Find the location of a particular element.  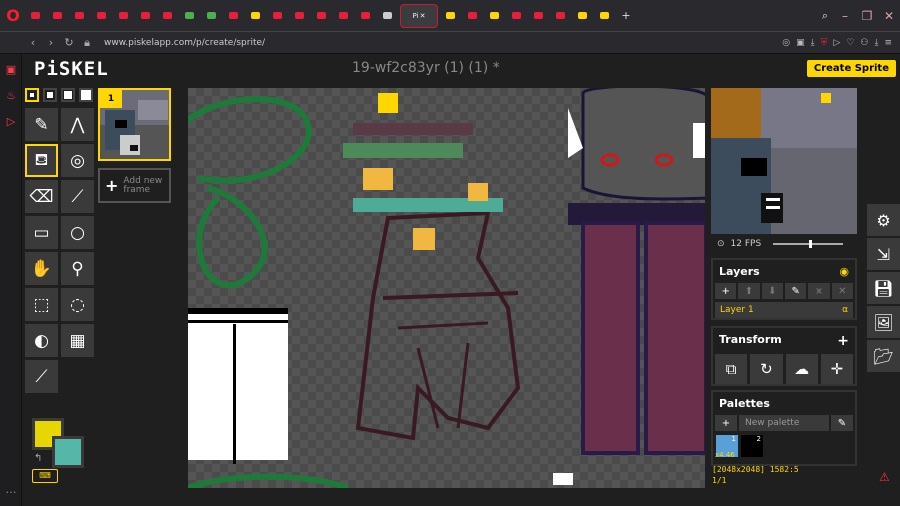

flame-icon: ♨ is located at coordinates (11, 95).